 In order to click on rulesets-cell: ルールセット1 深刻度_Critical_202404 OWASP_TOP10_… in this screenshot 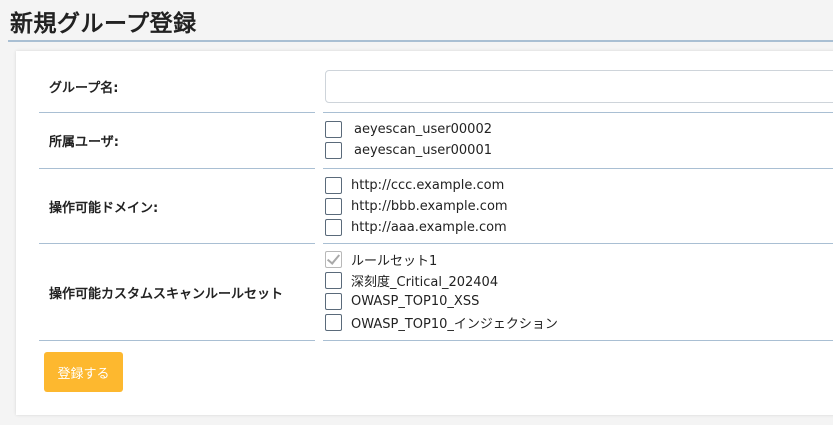, I will do `click(578, 292)`.